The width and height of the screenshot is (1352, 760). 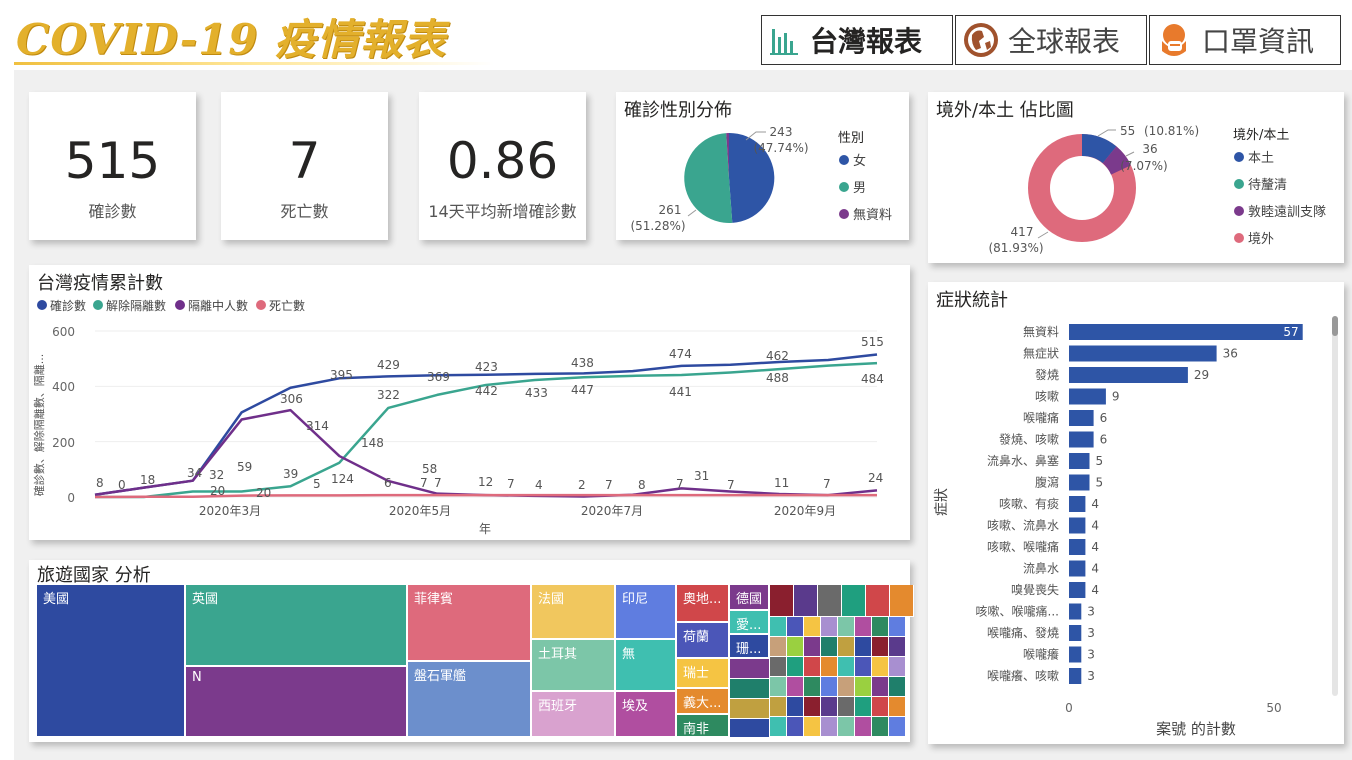 I want to click on nav-button-taiwan-report: 台灣報表, so click(x=857, y=40).